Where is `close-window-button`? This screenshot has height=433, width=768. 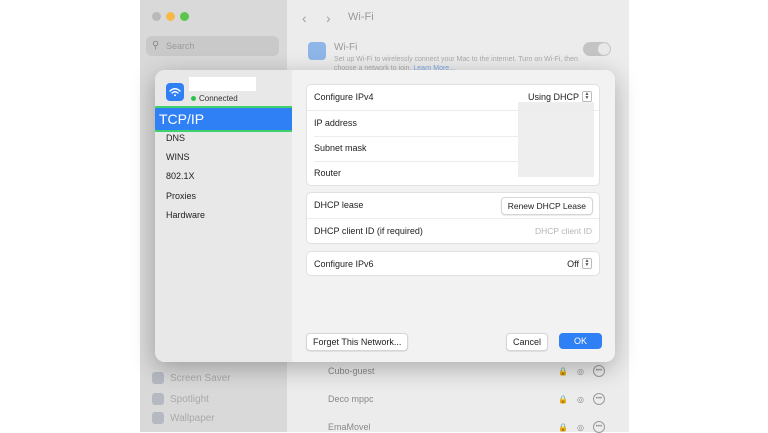 close-window-button is located at coordinates (156, 16).